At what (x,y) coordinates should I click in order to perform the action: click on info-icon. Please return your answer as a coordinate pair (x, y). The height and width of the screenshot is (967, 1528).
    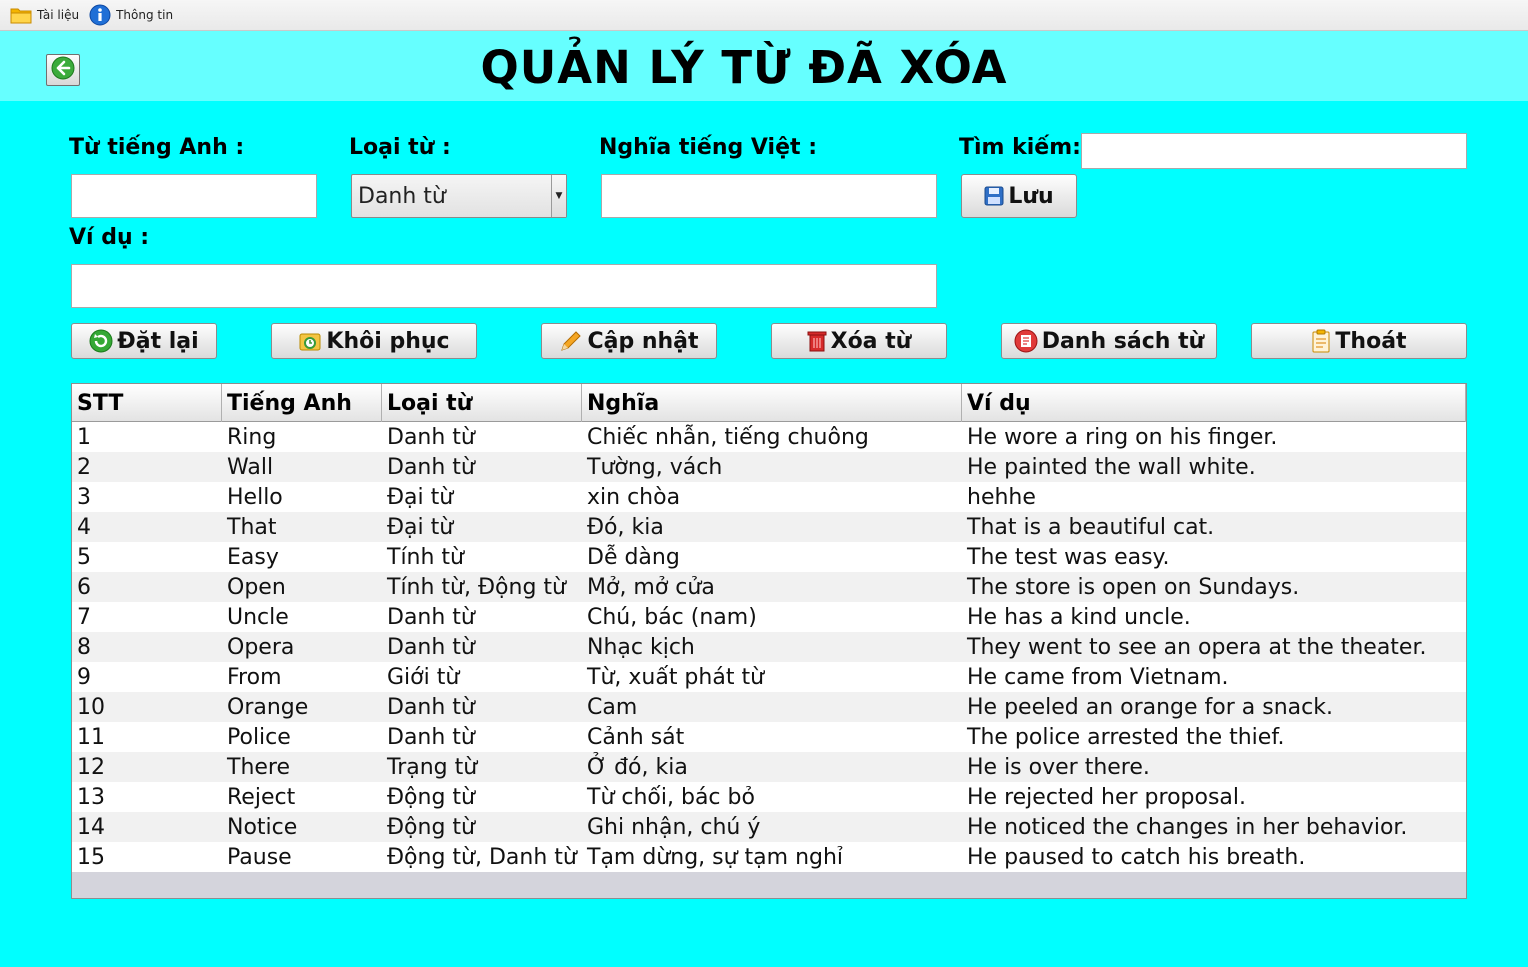
    Looking at the image, I should click on (100, 15).